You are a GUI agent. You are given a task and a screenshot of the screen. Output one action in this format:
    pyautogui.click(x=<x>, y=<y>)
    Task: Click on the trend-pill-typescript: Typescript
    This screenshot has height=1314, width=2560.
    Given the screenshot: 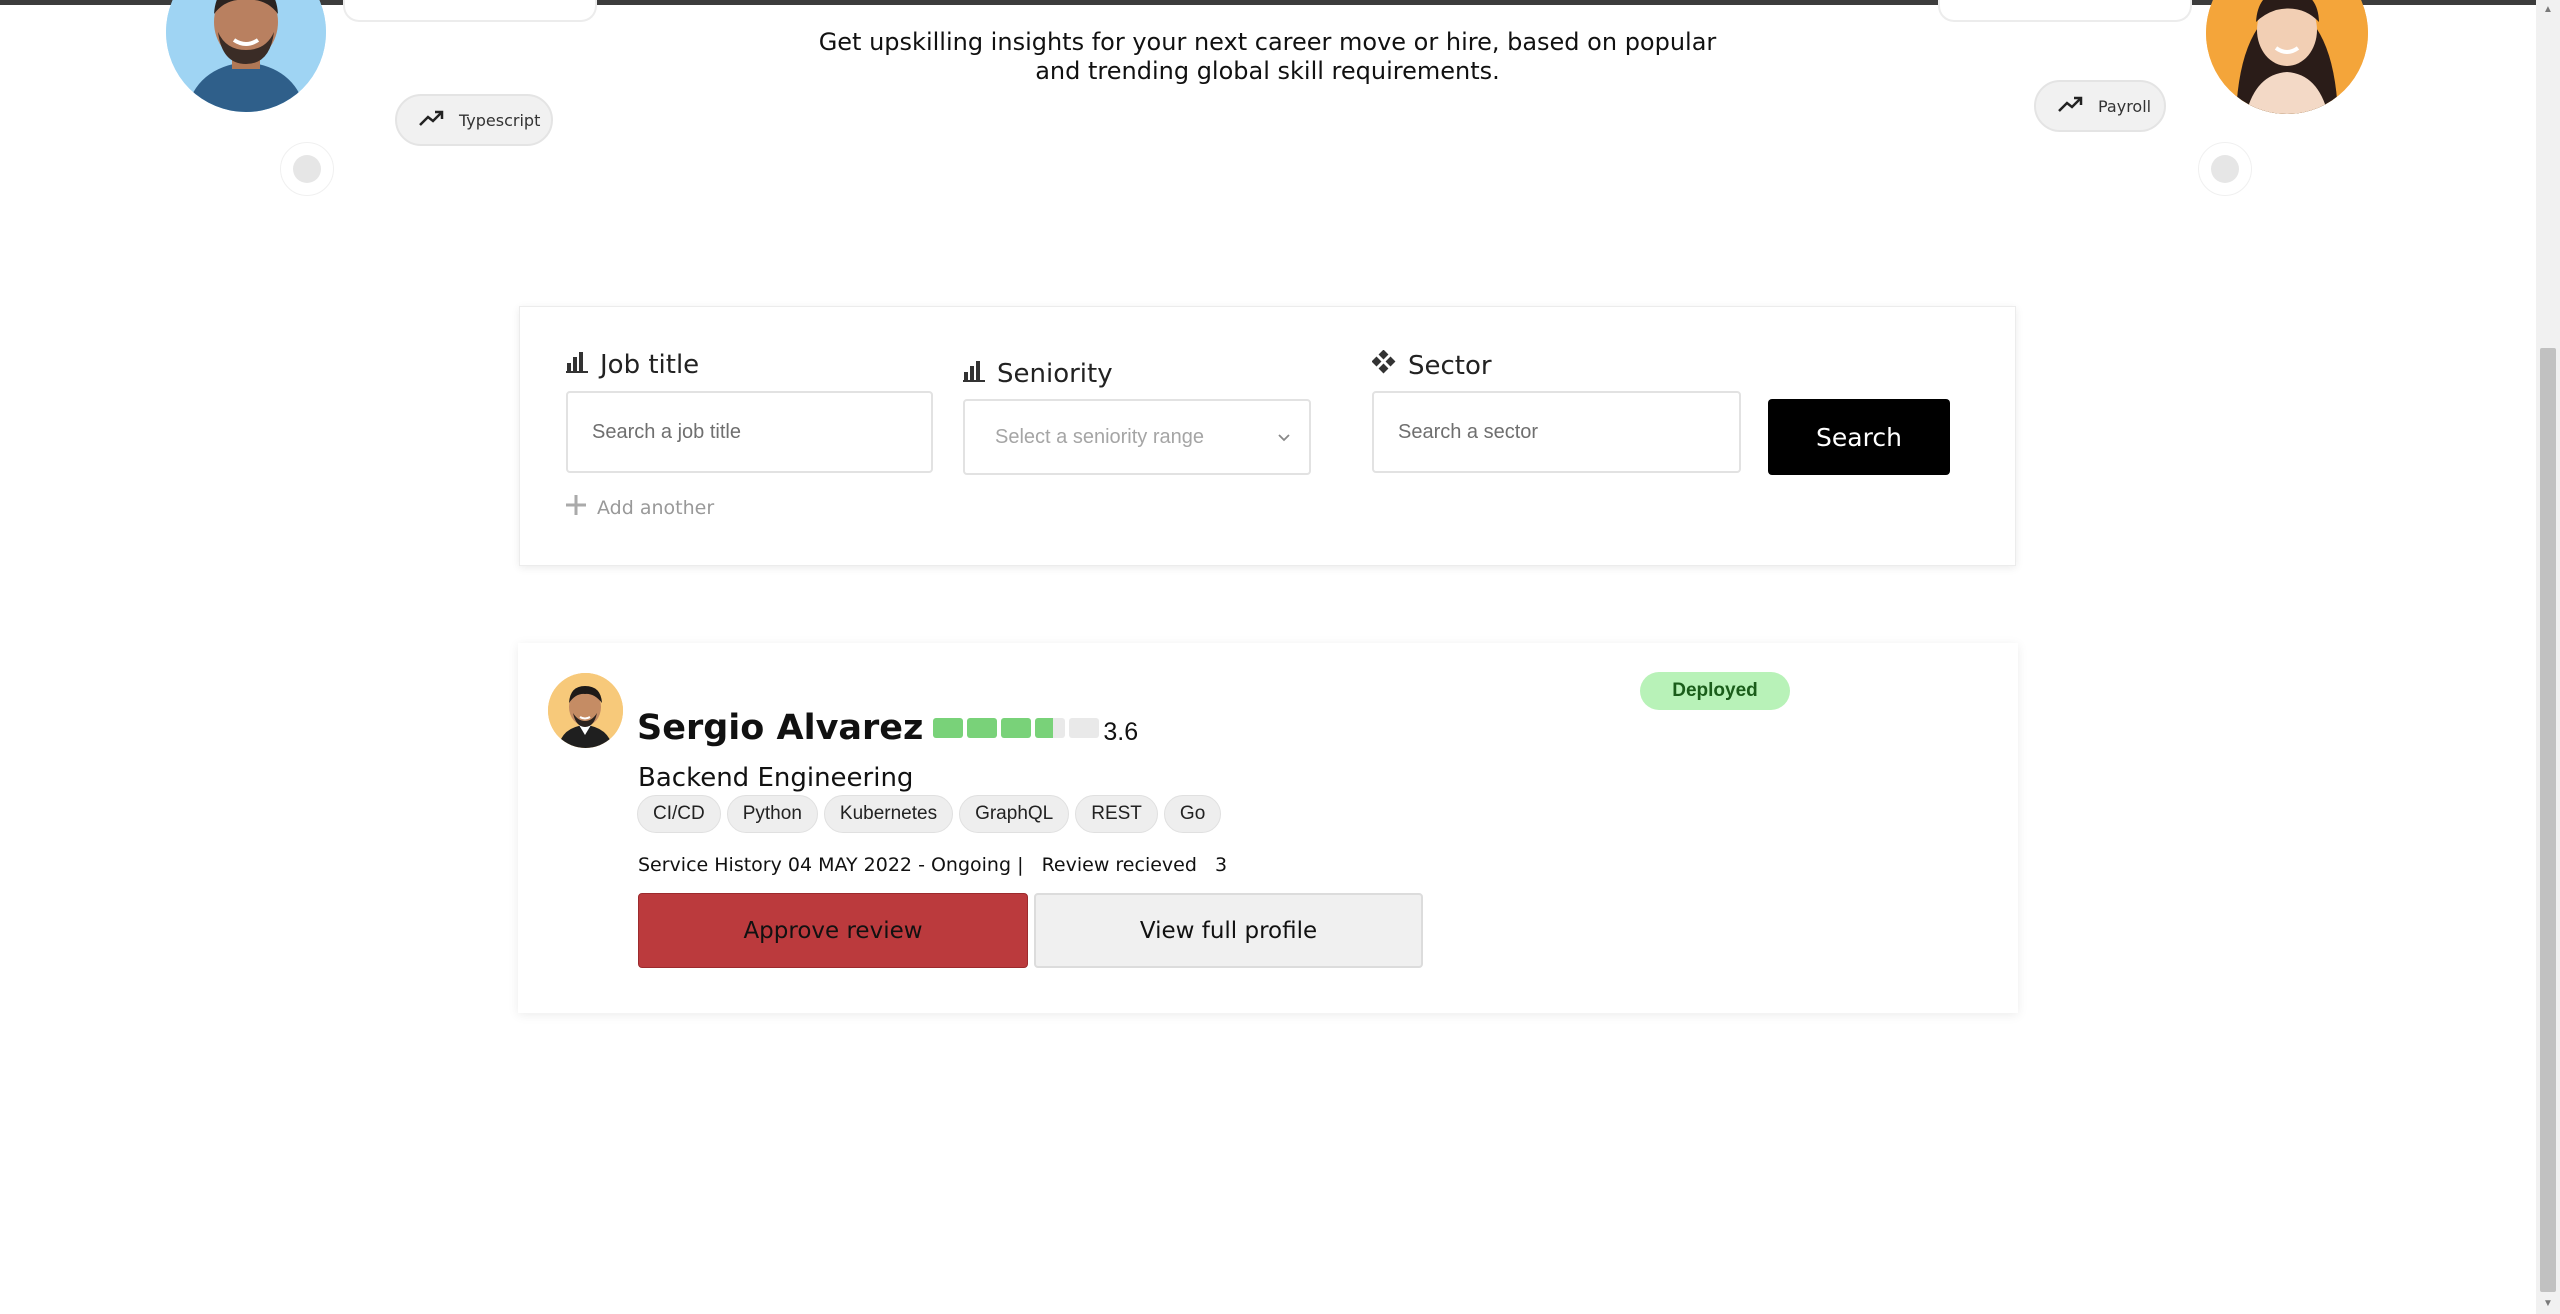 What is the action you would take?
    pyautogui.click(x=474, y=120)
    